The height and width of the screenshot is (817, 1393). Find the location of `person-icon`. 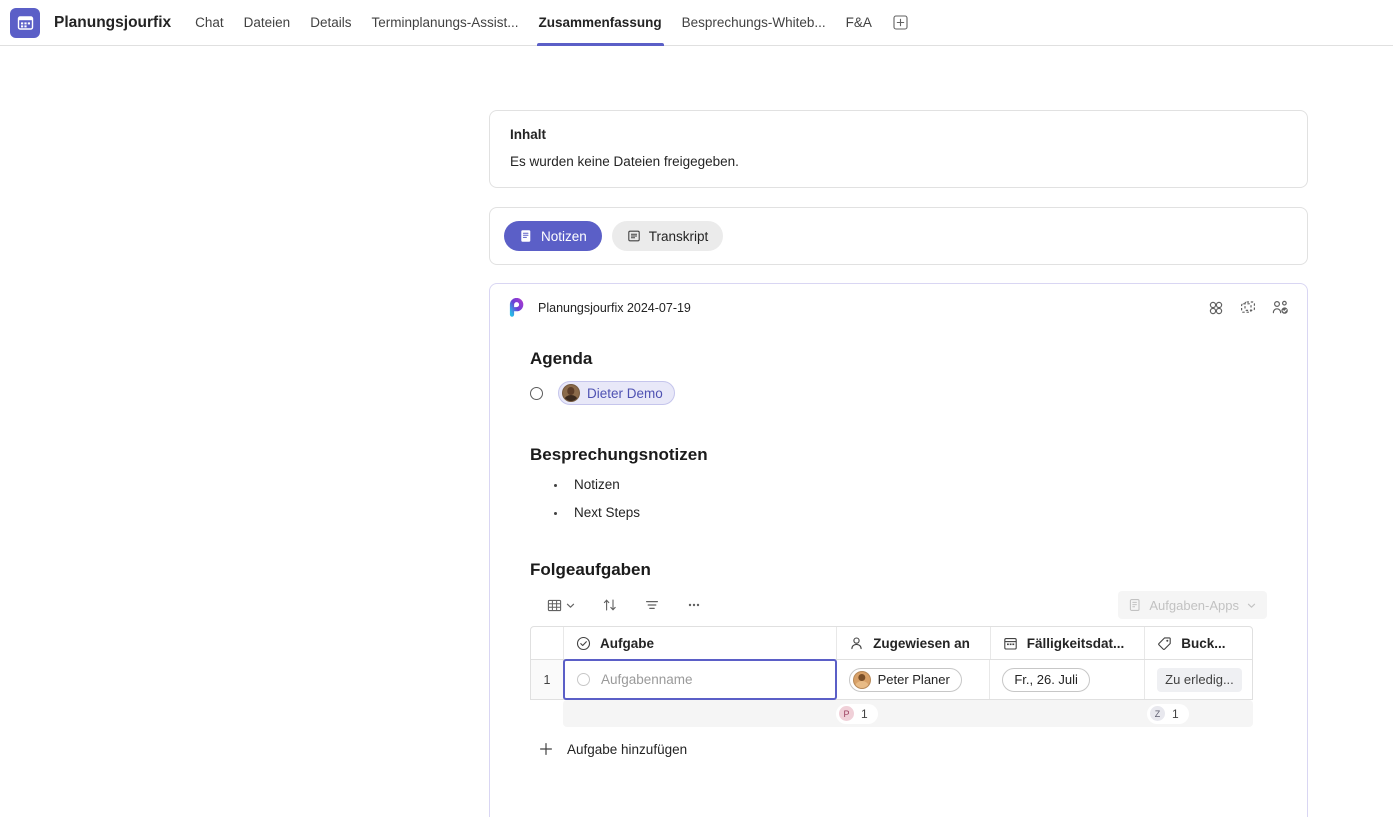

person-icon is located at coordinates (856, 642).